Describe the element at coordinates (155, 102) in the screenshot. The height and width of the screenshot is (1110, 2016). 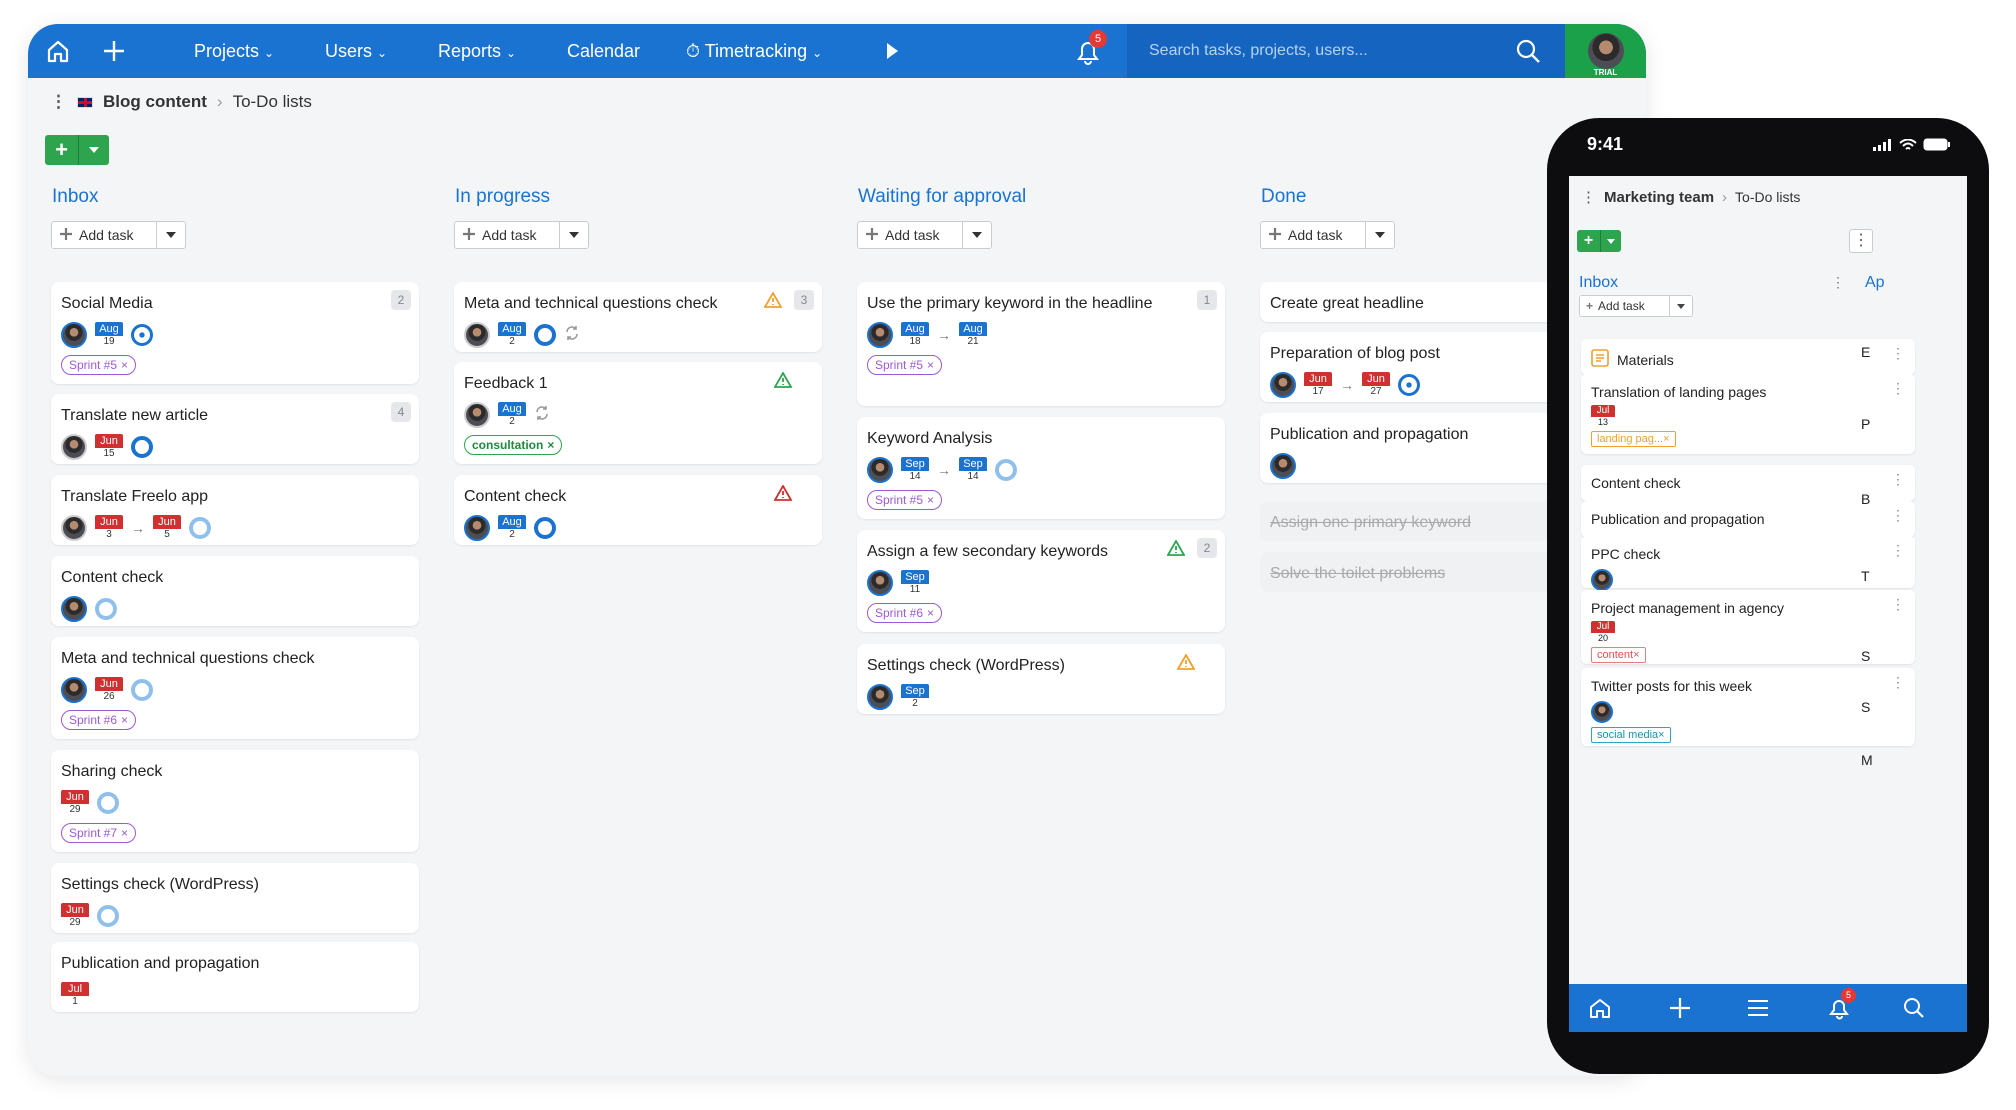
I see `breadcrumb-project: Blog content` at that location.